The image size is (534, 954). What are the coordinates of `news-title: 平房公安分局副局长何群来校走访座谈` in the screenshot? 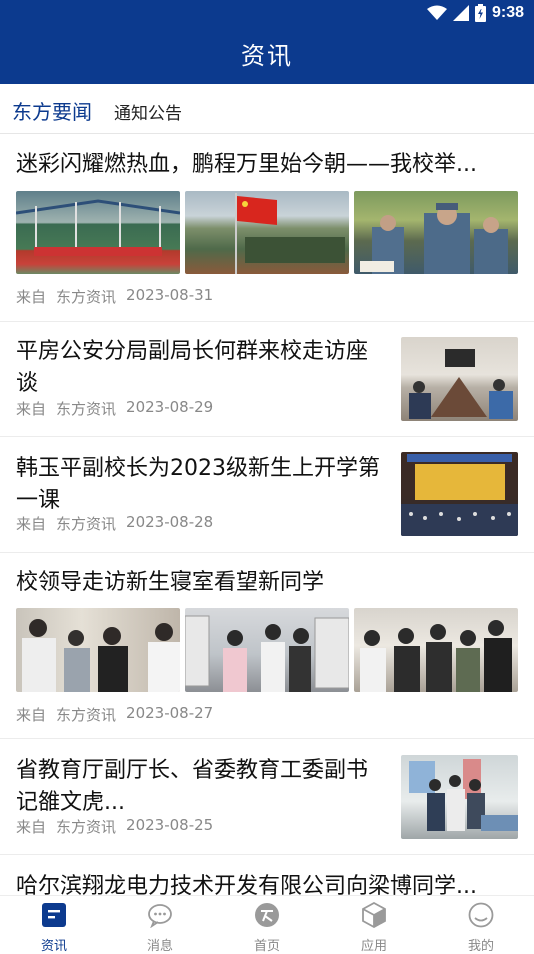 It's located at (202, 368).